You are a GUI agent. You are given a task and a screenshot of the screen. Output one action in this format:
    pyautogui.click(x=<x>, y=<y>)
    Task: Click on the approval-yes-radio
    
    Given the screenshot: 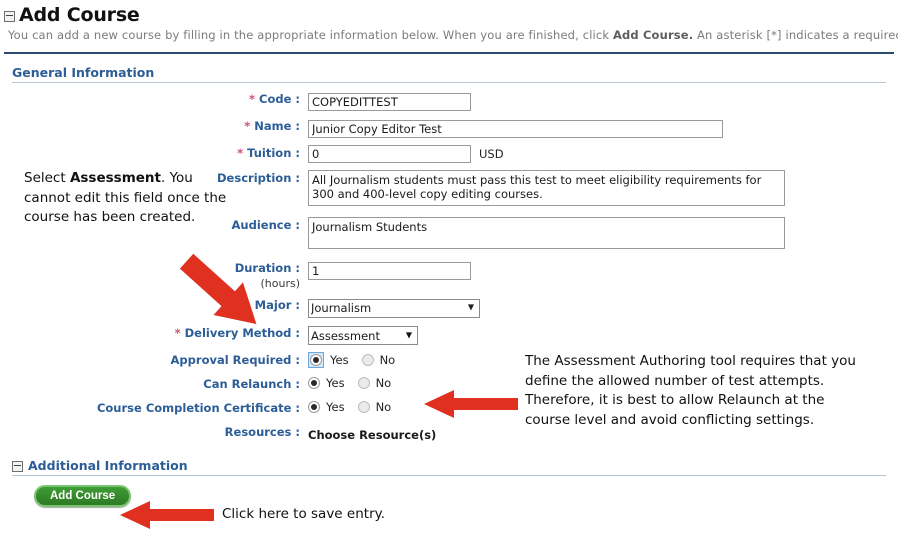 What is the action you would take?
    pyautogui.click(x=316, y=360)
    